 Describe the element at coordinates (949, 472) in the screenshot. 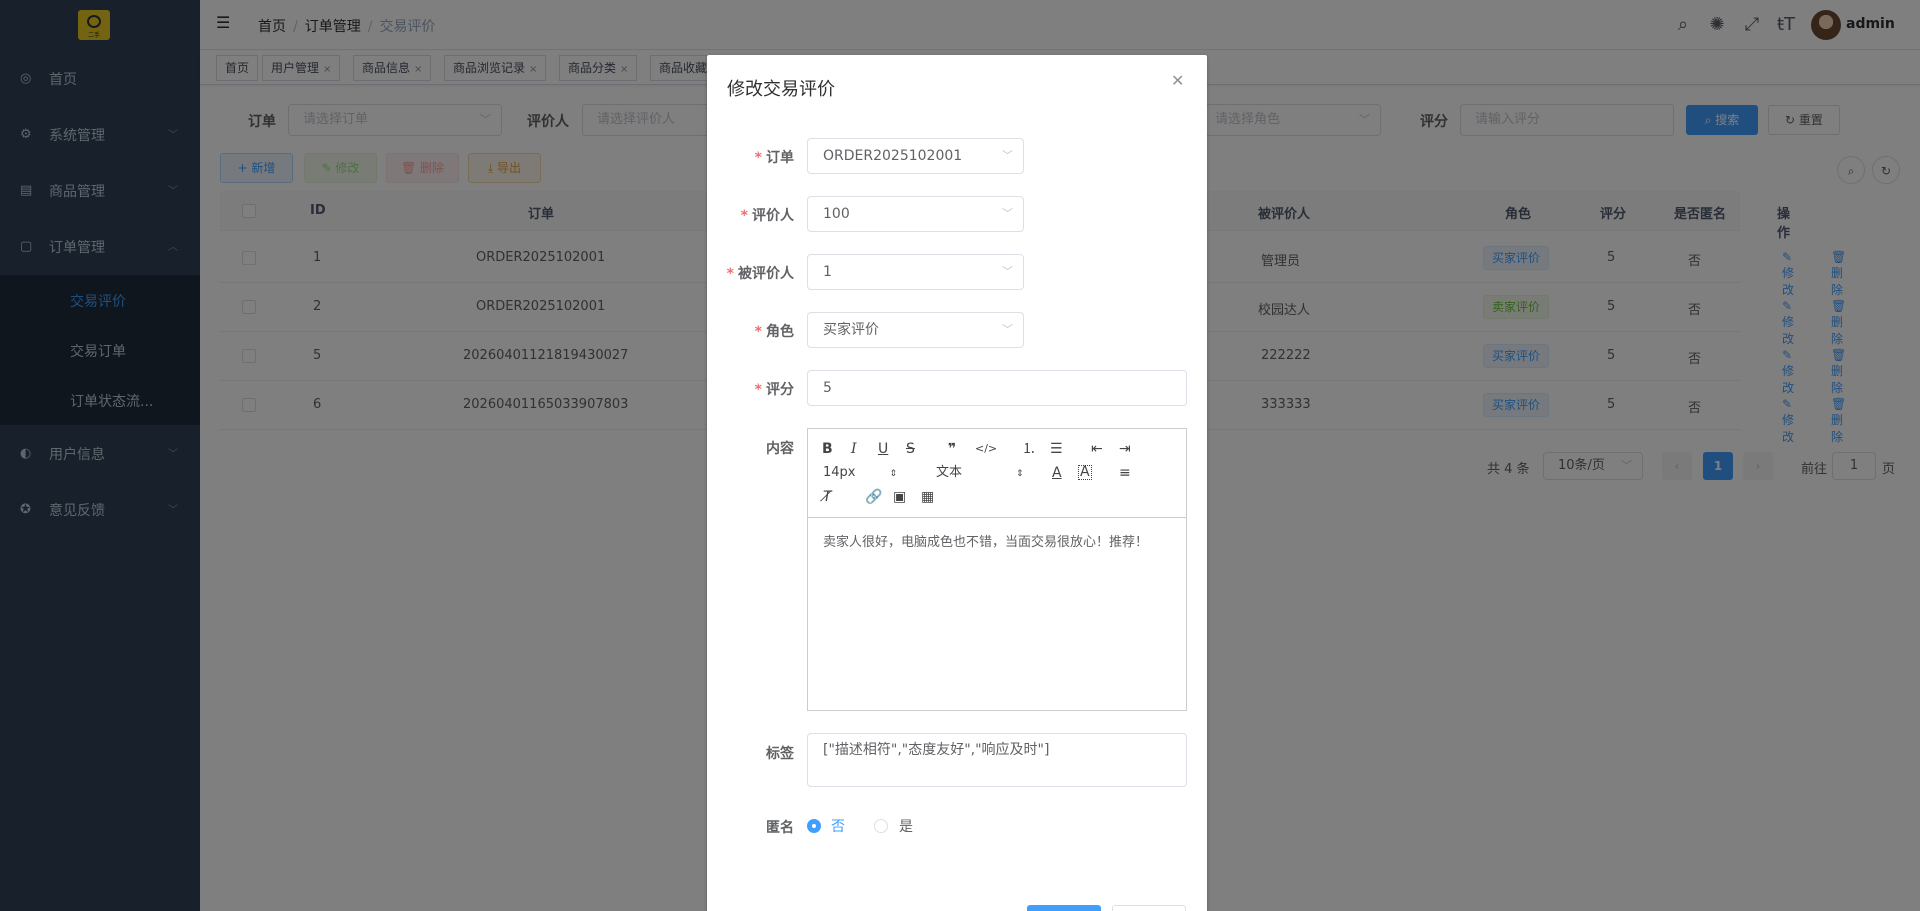

I see `select-value: 文本` at that location.